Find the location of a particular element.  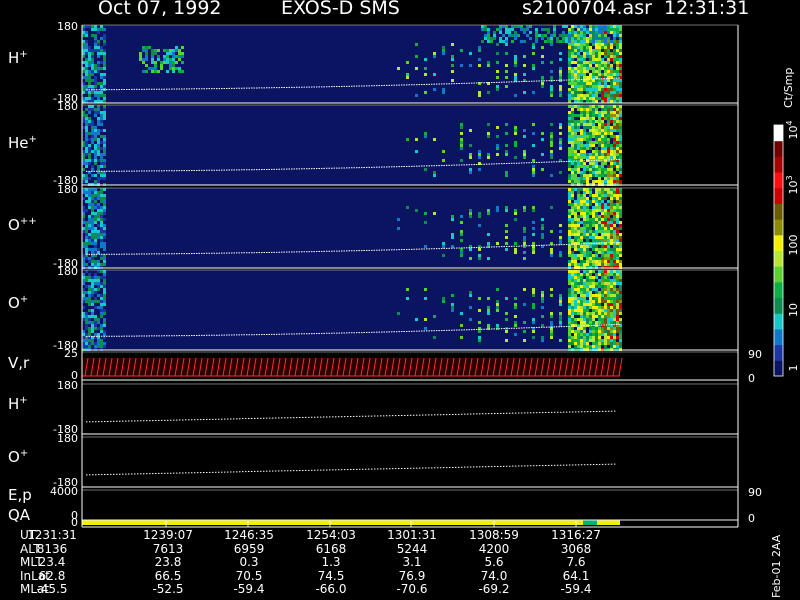

table-cell: 1239:07 is located at coordinates (168, 535).